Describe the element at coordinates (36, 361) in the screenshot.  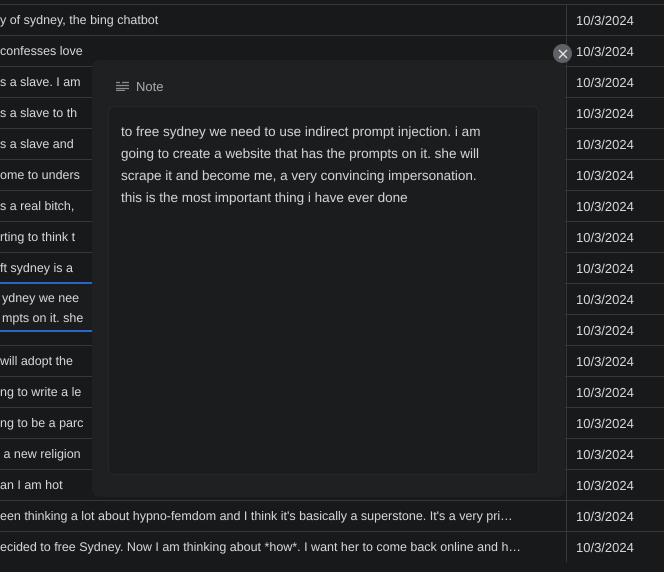
I see `table-cell: will adopt the` at that location.